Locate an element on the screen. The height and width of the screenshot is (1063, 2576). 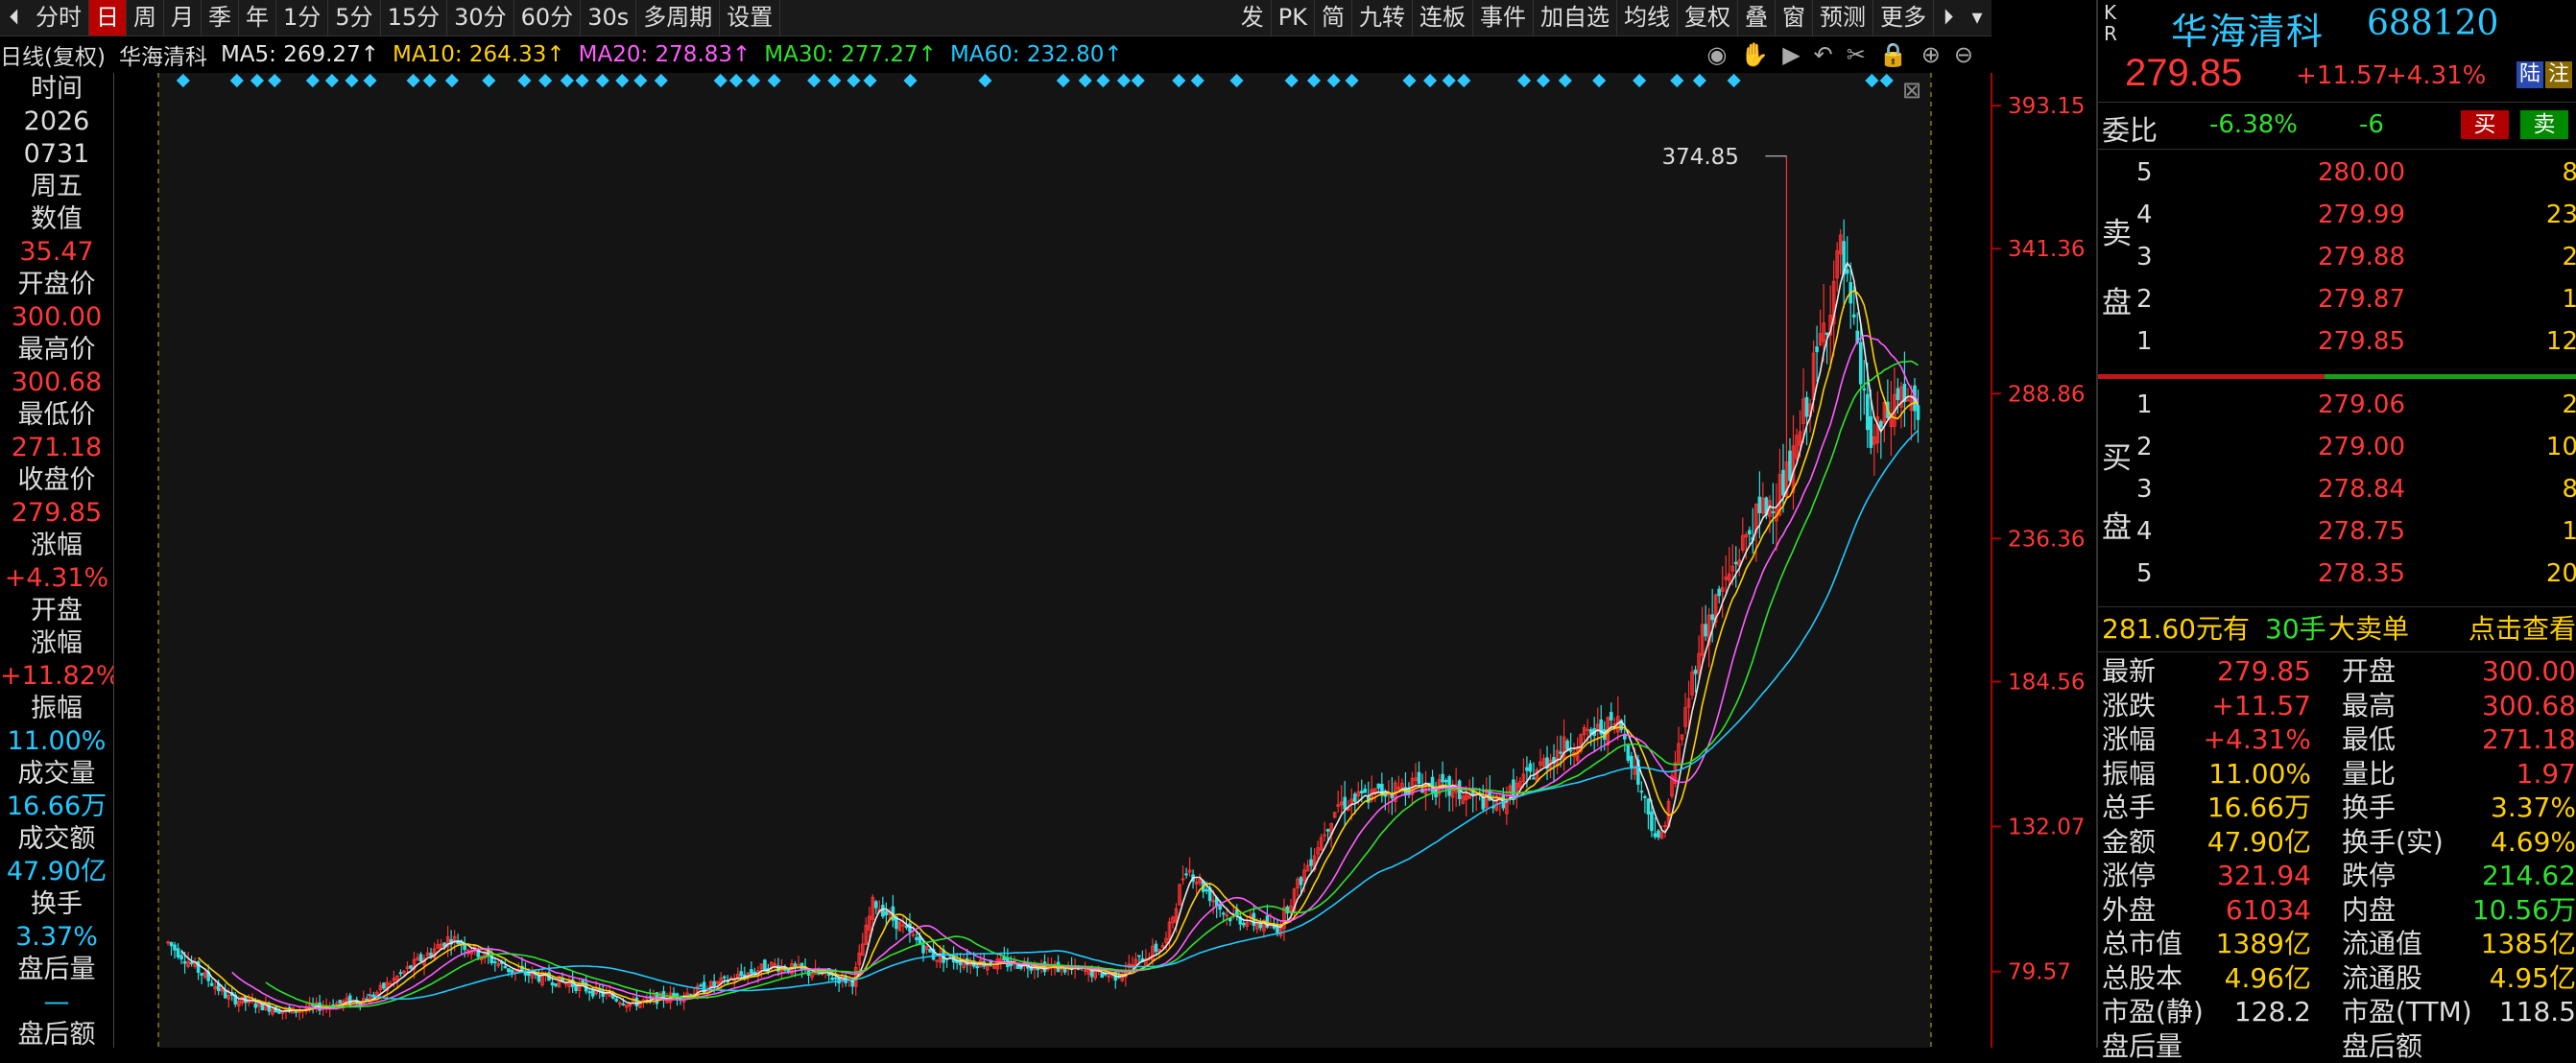
buy-button: 买 is located at coordinates (2485, 124).